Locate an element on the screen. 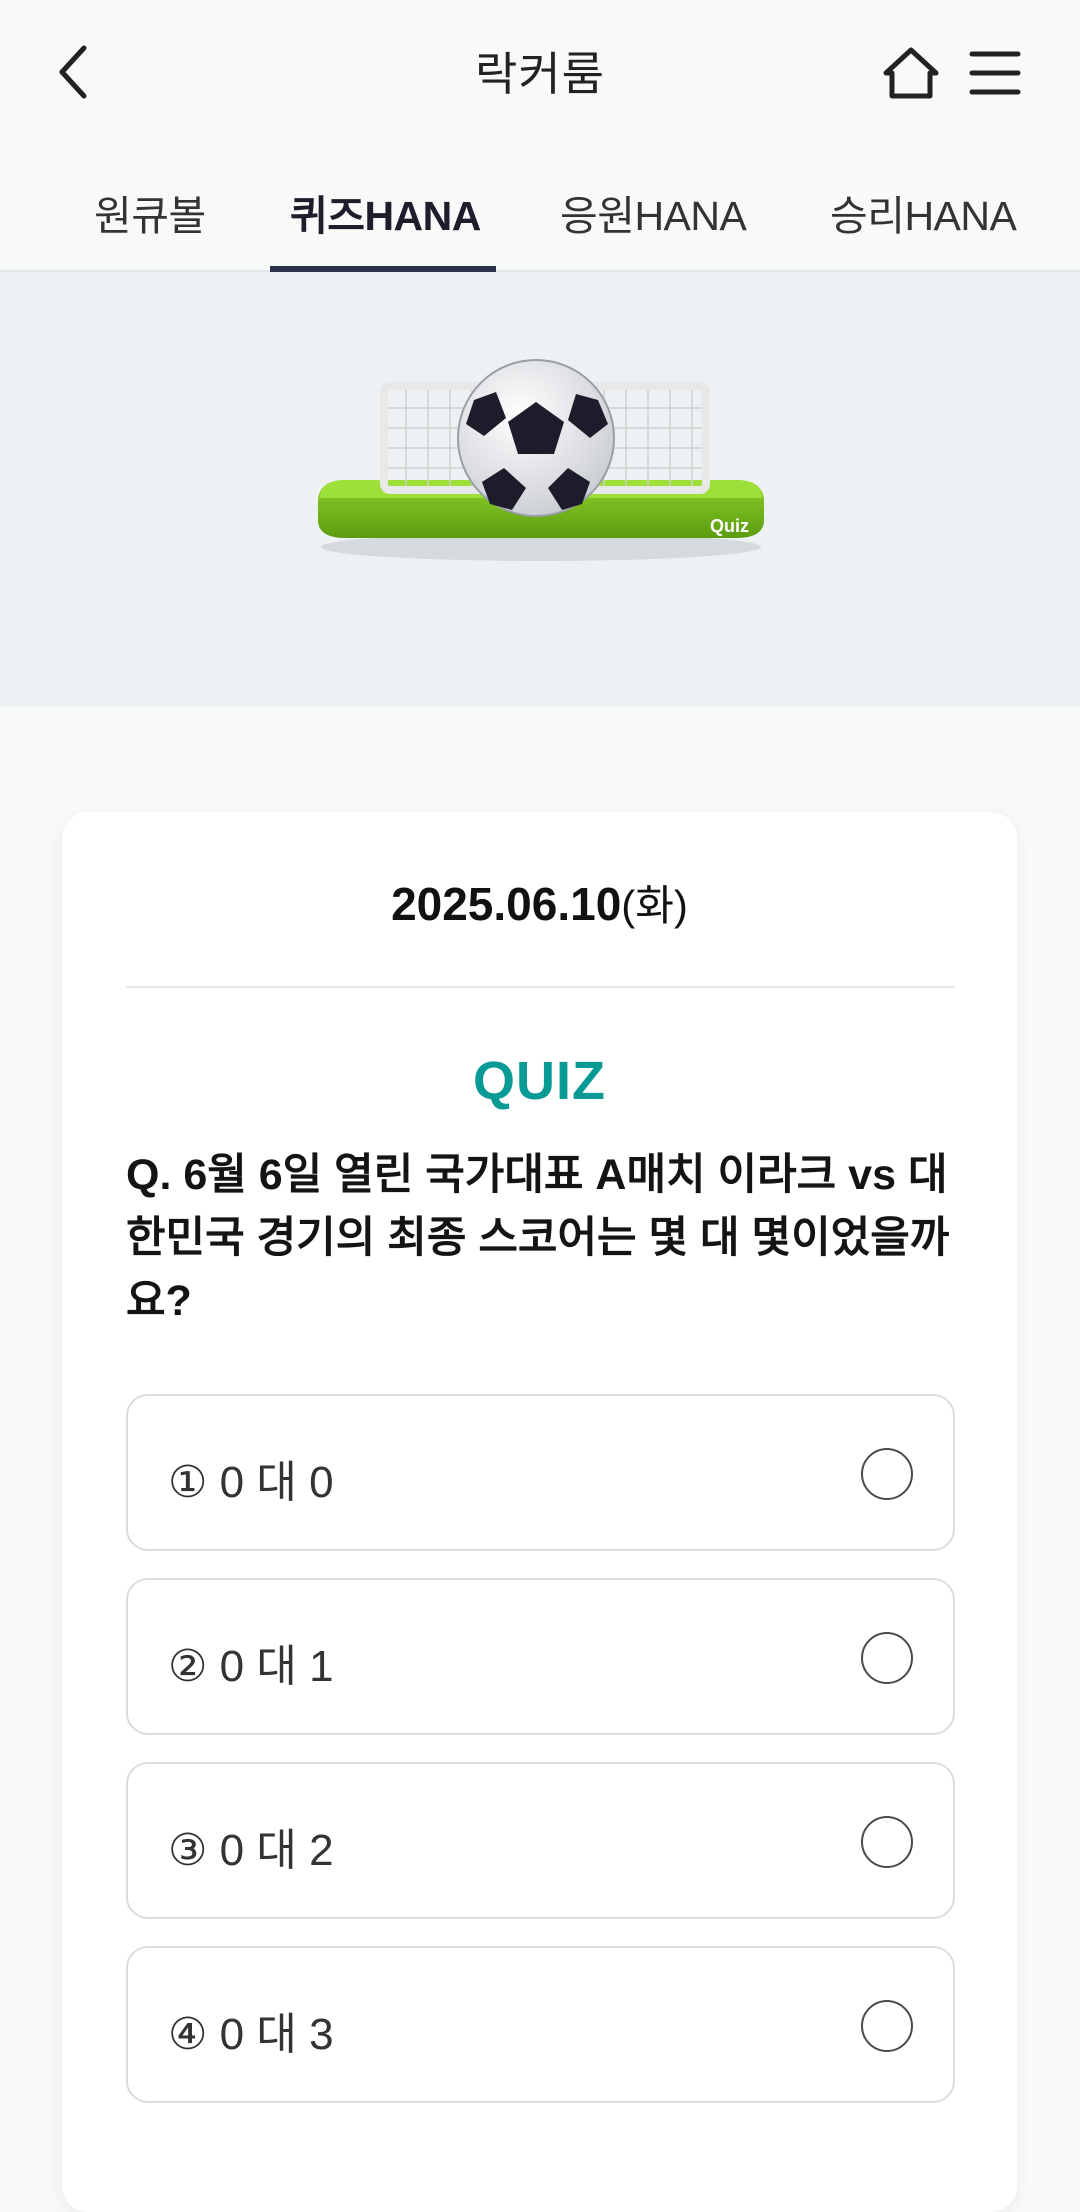  top-app-bar: 락커룸 is located at coordinates (540, 71).